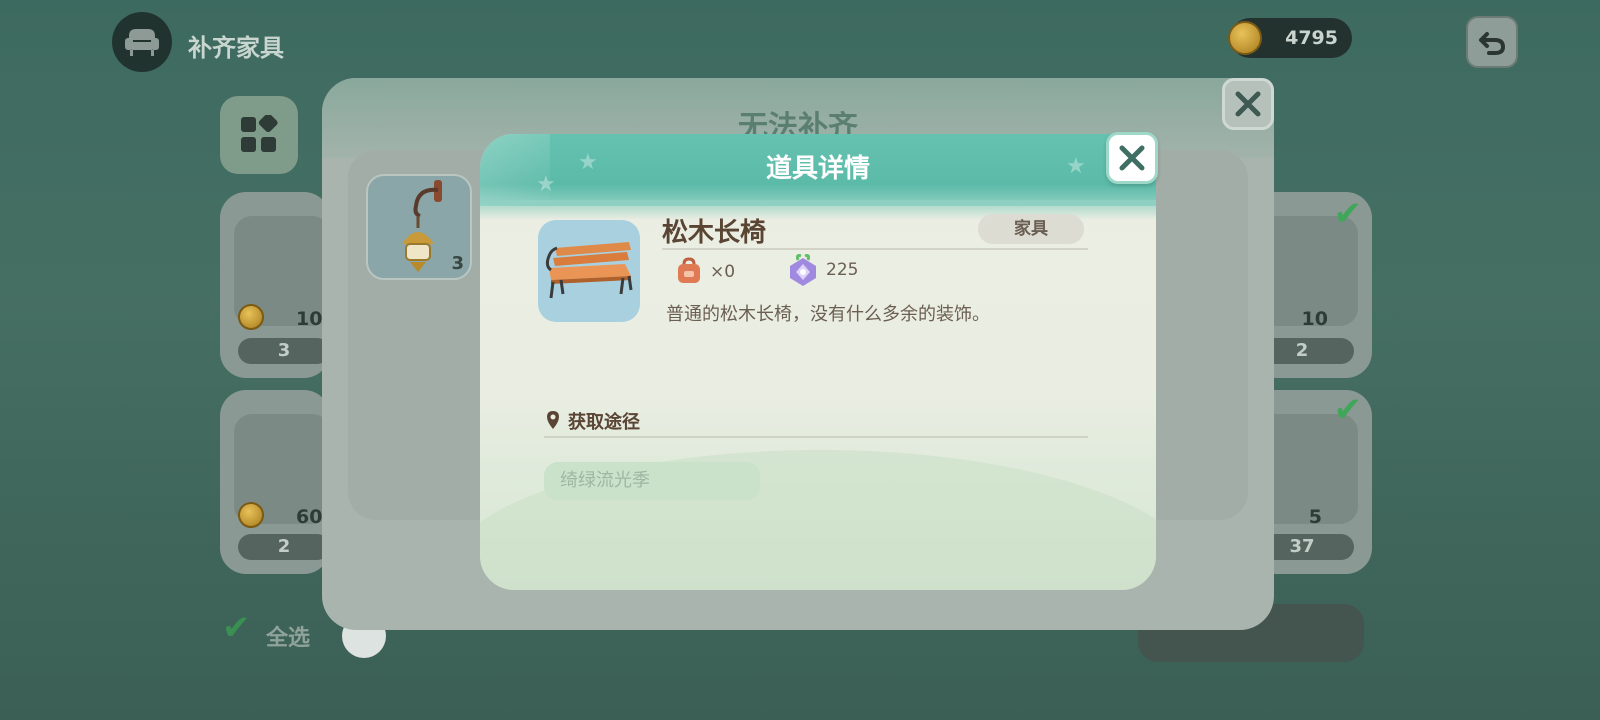  Describe the element at coordinates (1031, 229) in the screenshot. I see `item-category-tag: 家具` at that location.